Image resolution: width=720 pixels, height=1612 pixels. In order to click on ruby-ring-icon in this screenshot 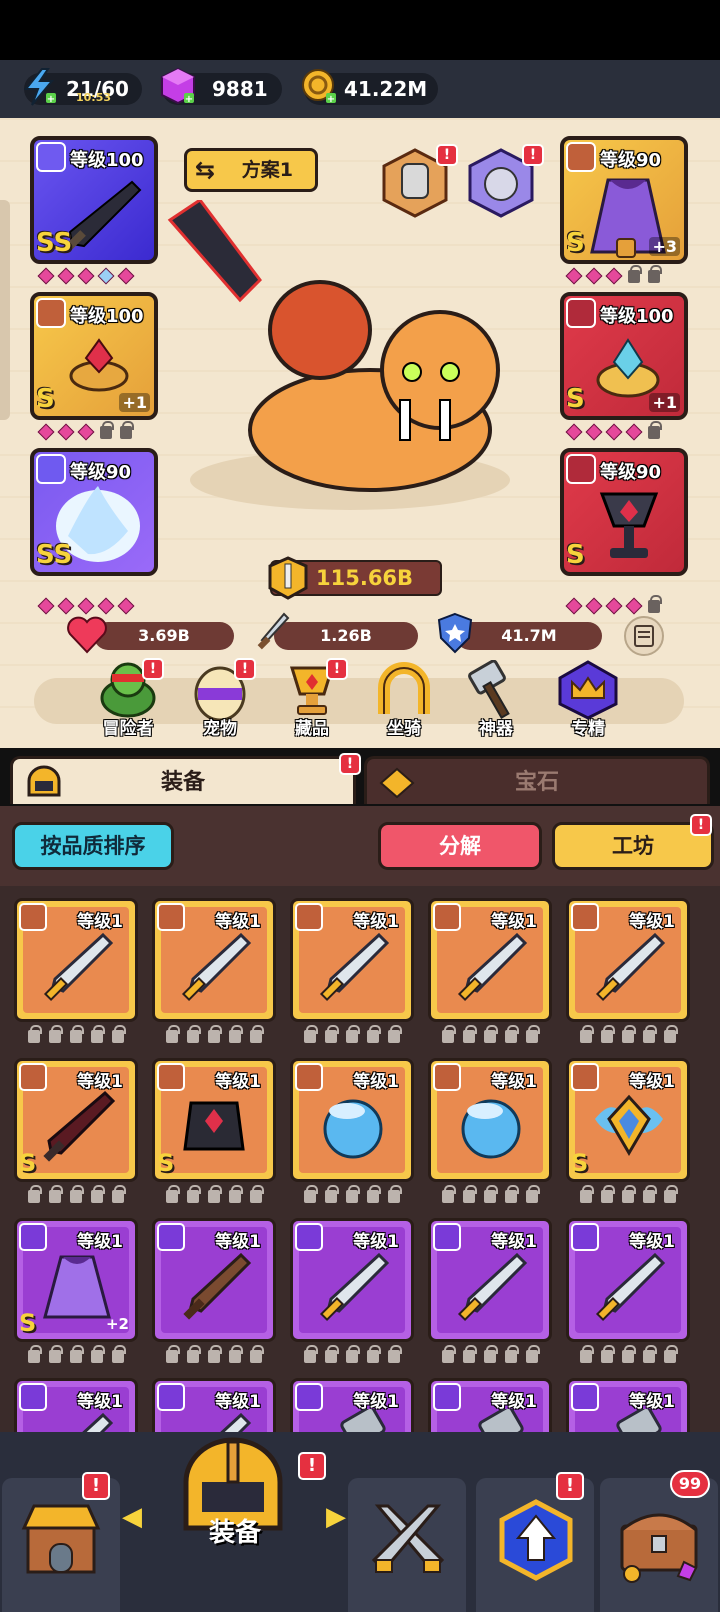, I will do `click(99, 365)`.